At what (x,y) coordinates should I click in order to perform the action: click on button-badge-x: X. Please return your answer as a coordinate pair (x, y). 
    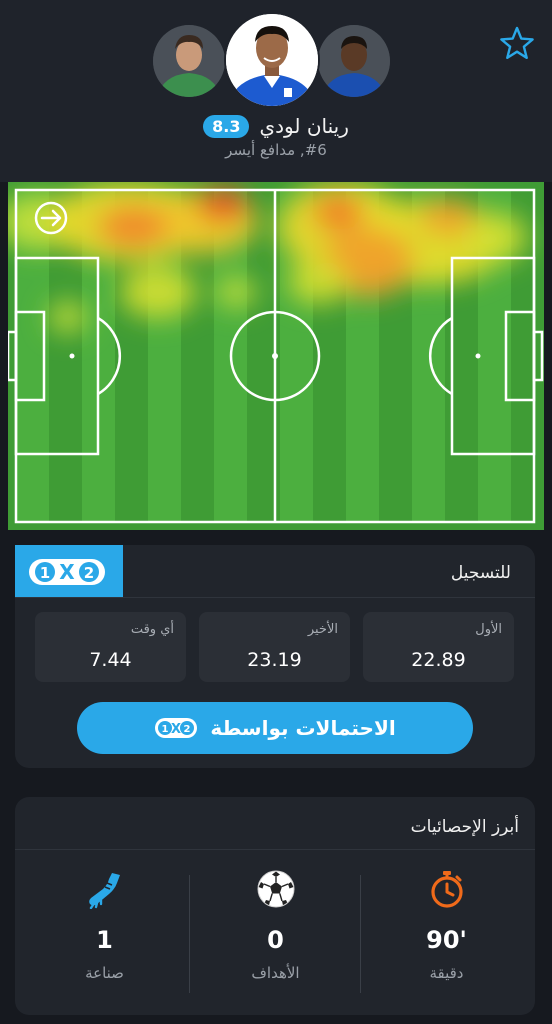
    Looking at the image, I should click on (176, 729).